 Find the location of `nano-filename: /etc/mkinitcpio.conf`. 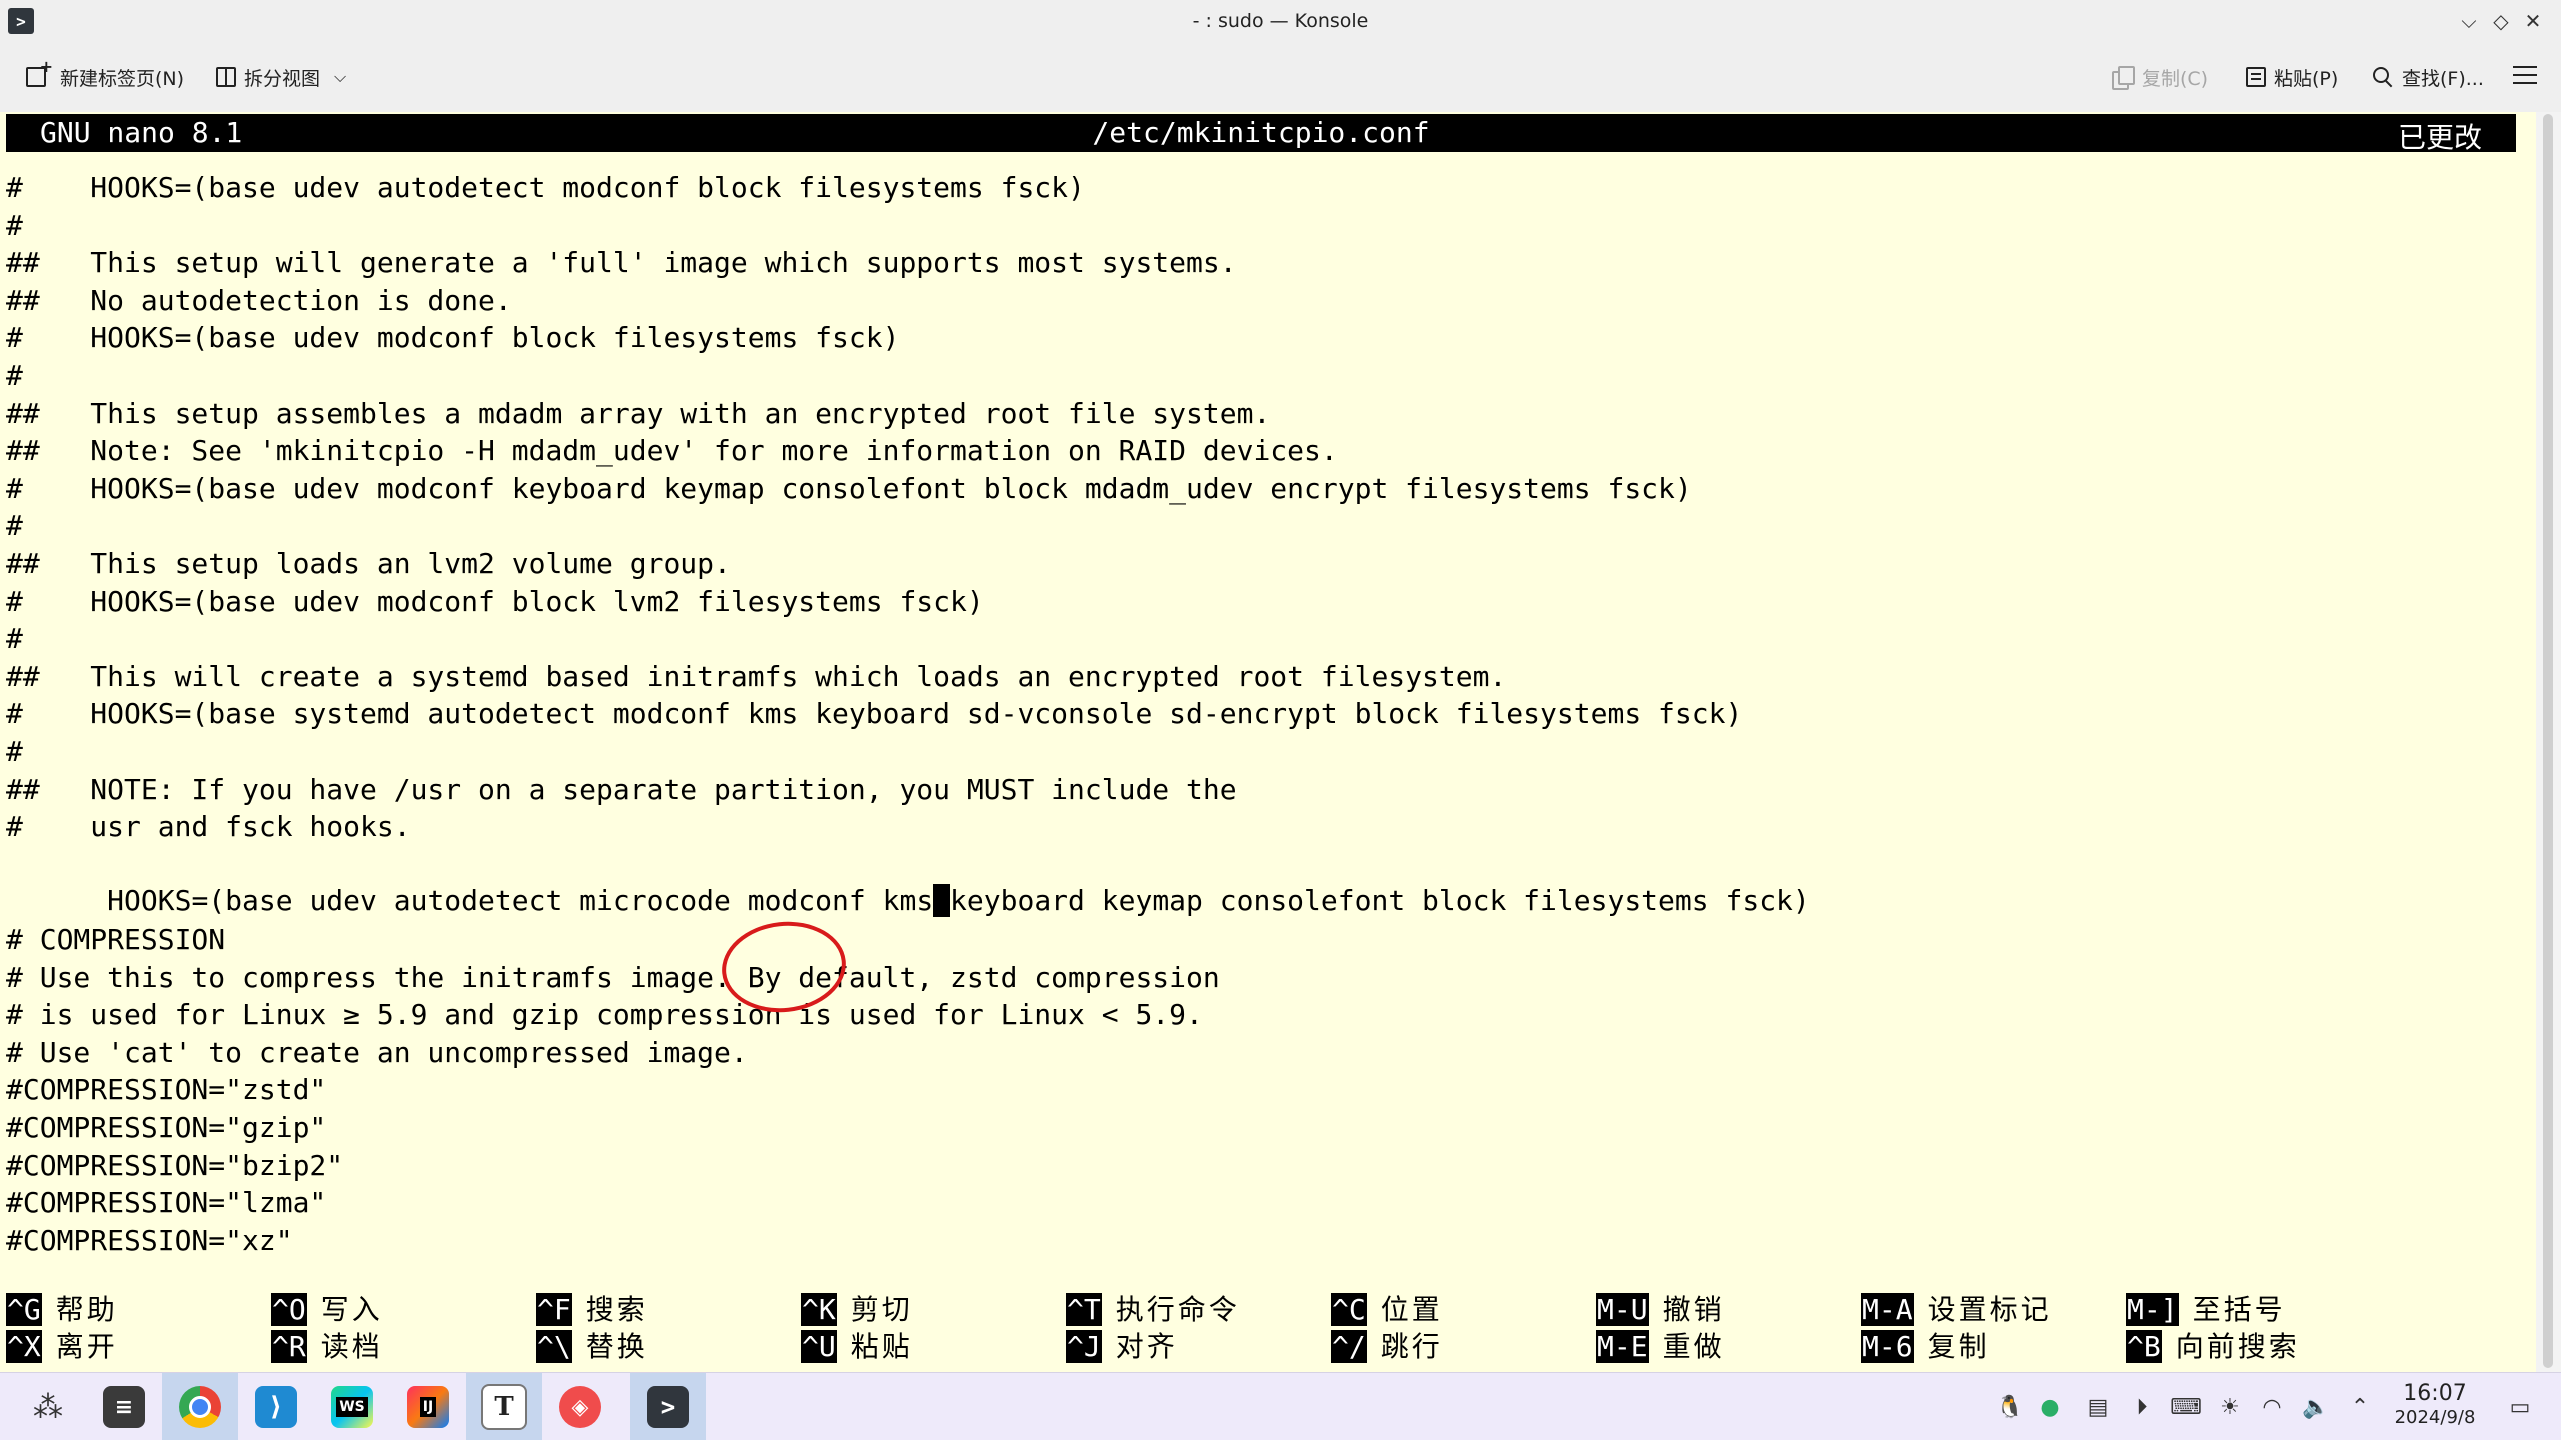

nano-filename: /etc/mkinitcpio.conf is located at coordinates (1261, 132).